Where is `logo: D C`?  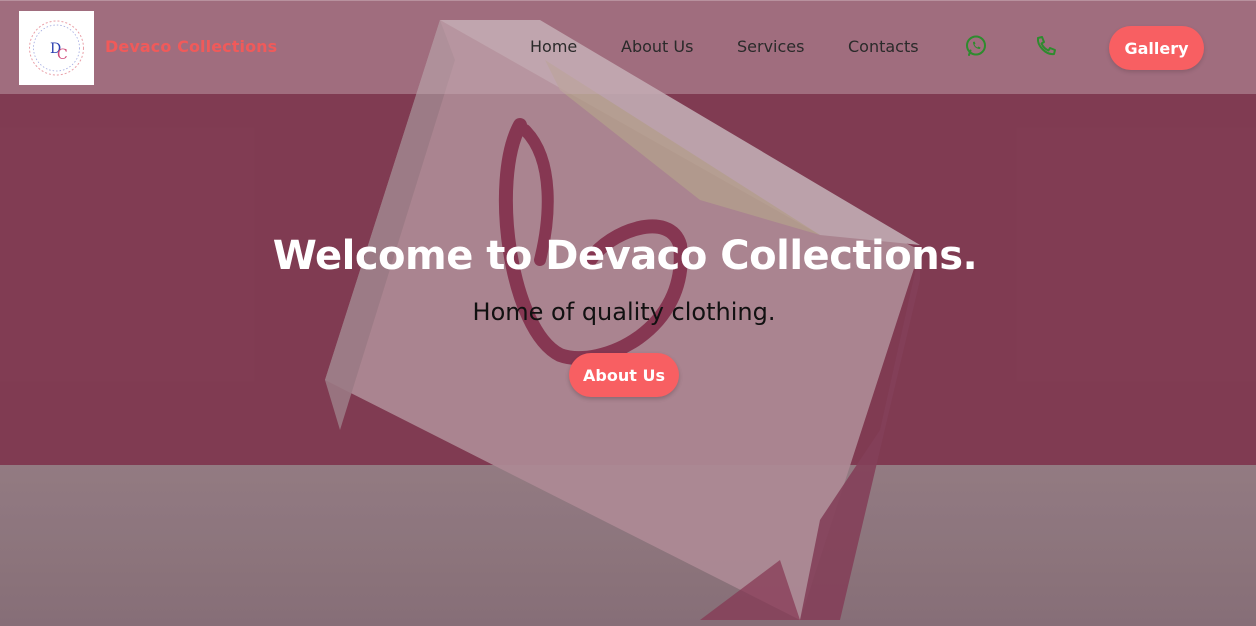
logo: D C is located at coordinates (56, 48).